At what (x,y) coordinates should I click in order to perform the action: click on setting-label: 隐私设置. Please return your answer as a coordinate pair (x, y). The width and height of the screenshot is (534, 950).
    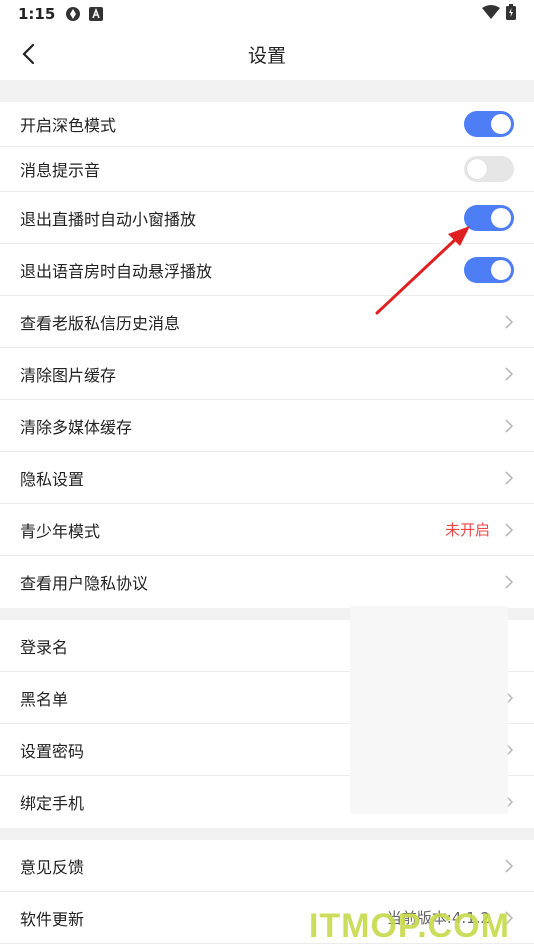
    Looking at the image, I should click on (52, 479).